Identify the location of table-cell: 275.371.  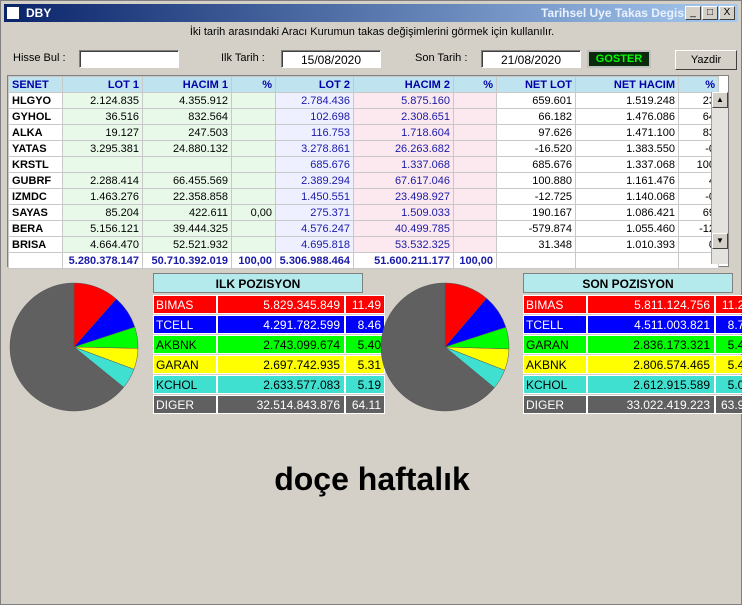
(314, 212).